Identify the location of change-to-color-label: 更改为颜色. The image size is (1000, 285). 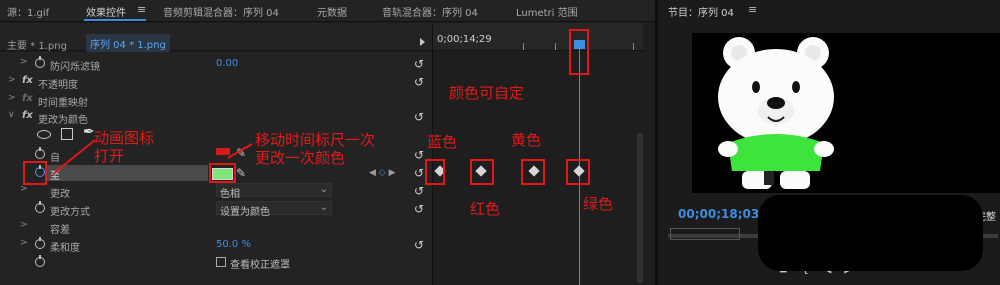
(63, 120).